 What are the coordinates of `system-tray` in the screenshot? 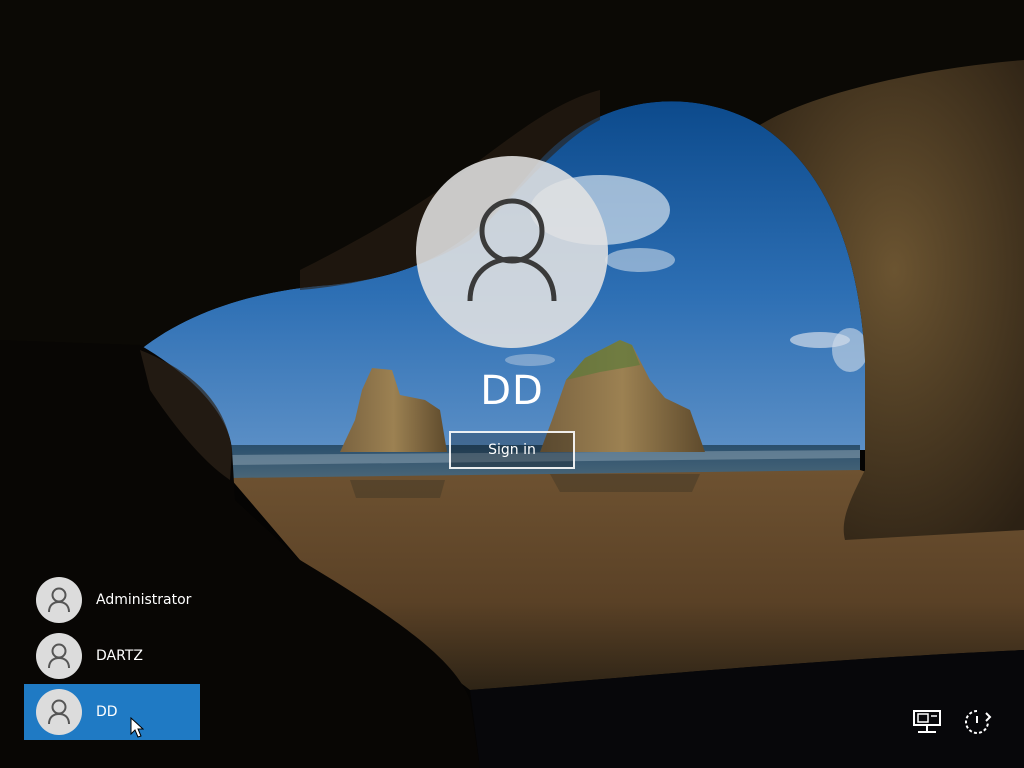 It's located at (952, 722).